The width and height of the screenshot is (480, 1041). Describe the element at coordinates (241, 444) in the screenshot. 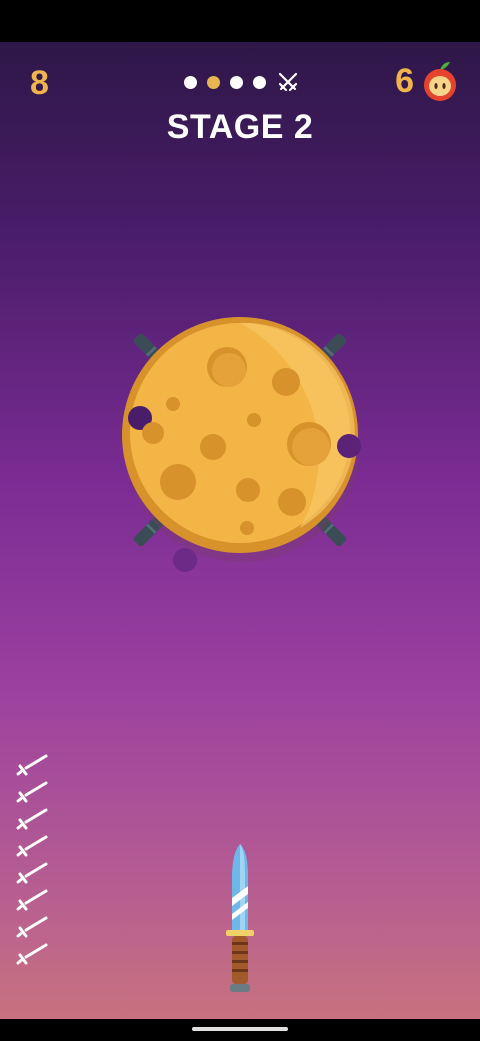

I see `cheese-wheel` at that location.